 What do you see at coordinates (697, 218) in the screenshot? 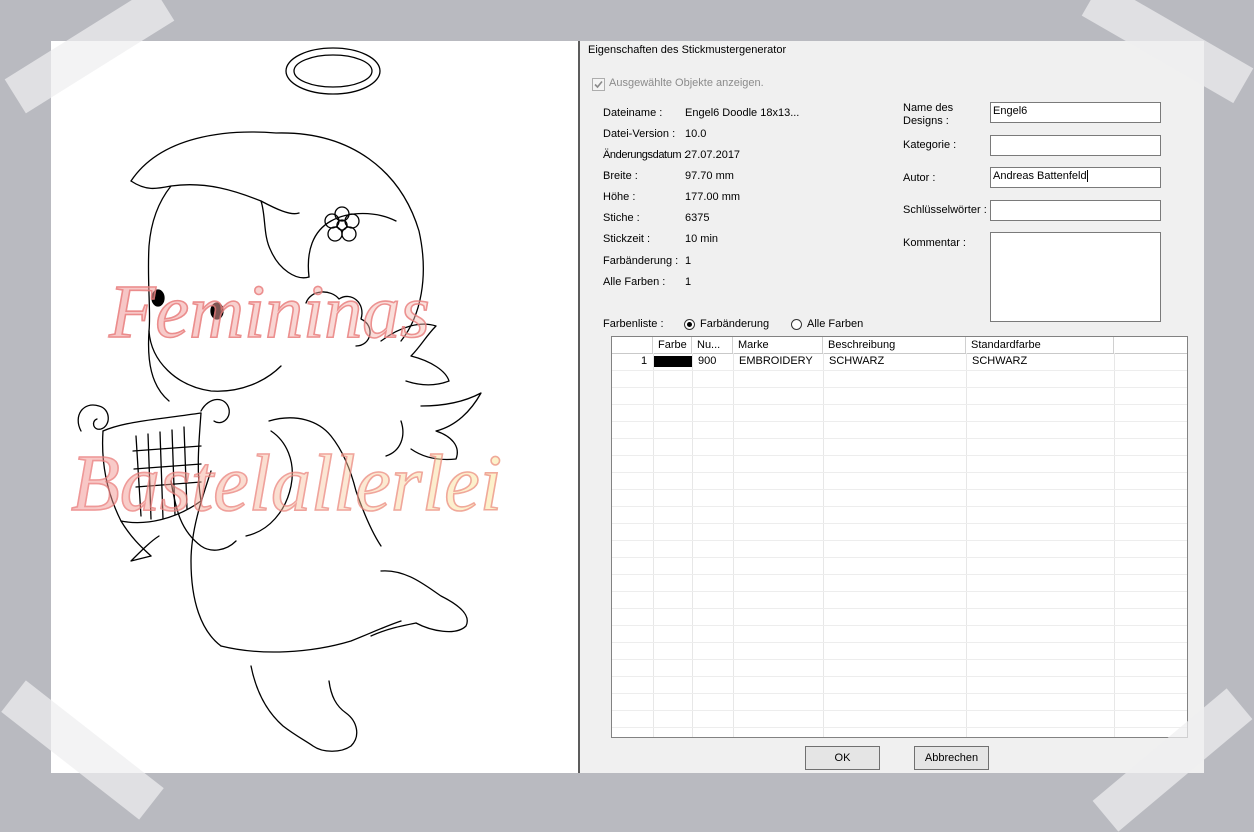
I see `info-value-stitches: 6375` at bounding box center [697, 218].